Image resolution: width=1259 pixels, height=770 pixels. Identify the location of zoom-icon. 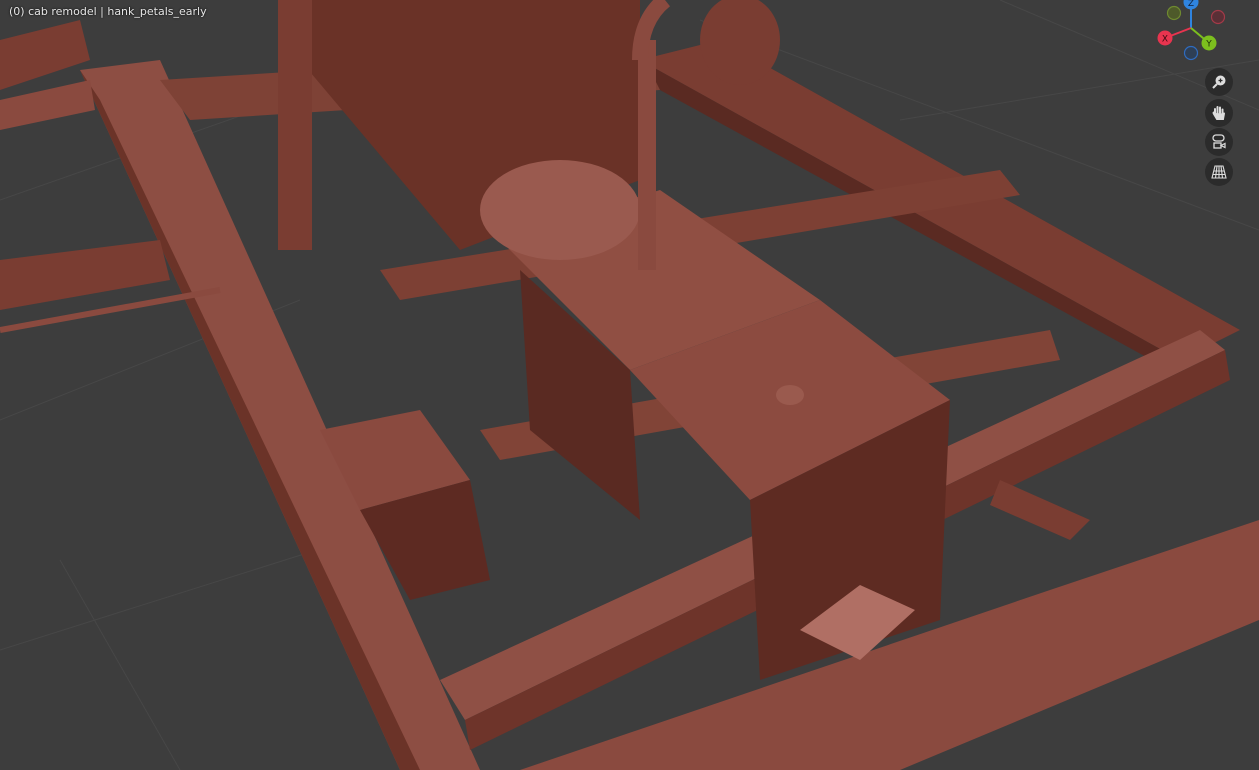
(1219, 82).